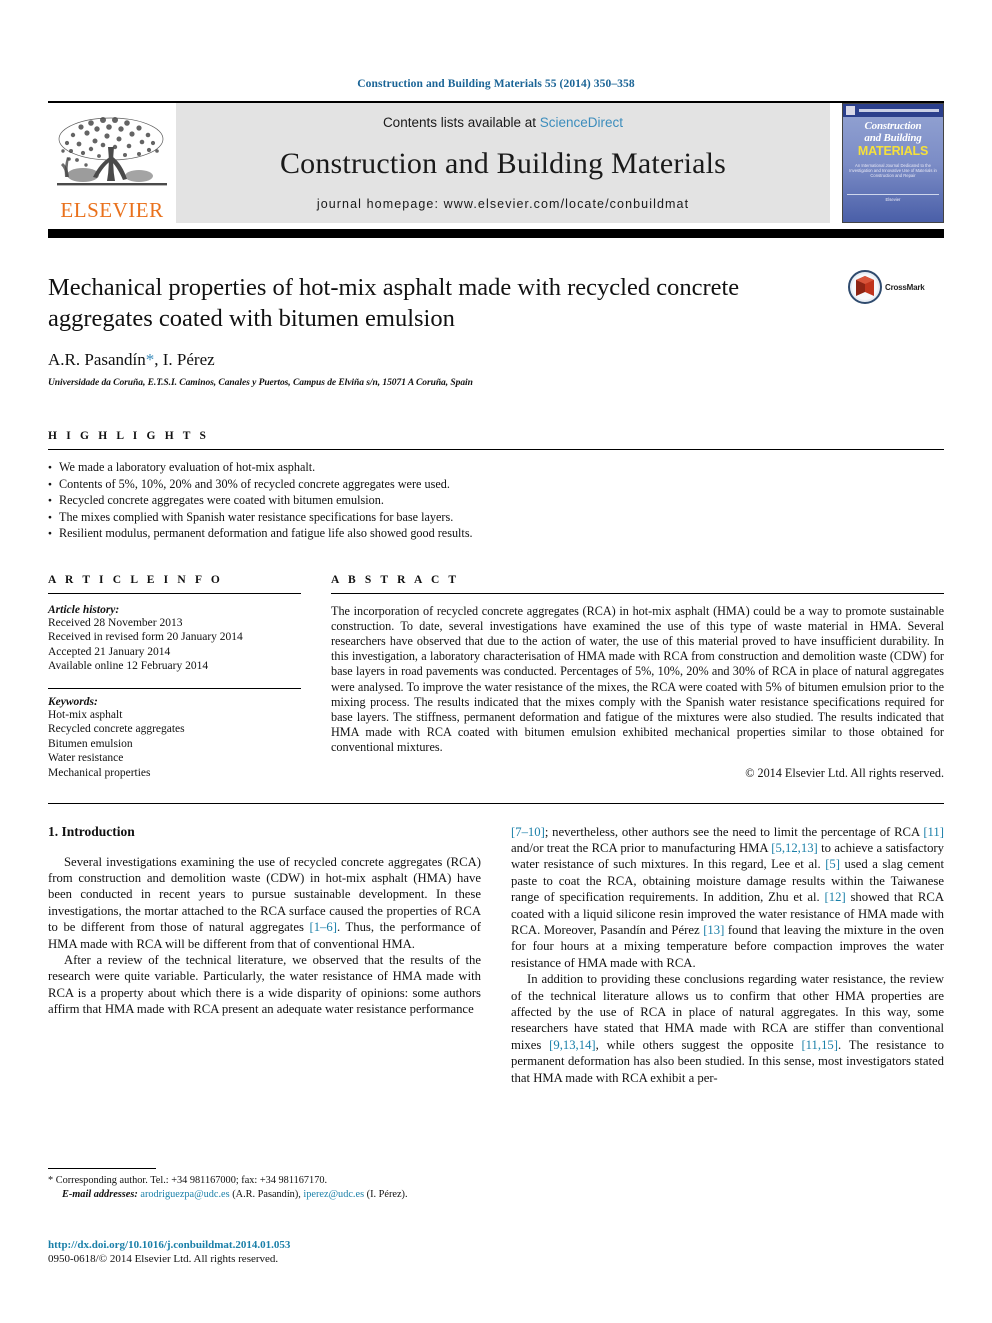 The width and height of the screenshot is (992, 1323). Describe the element at coordinates (174, 593) in the screenshot. I see `article-info-rule` at that location.